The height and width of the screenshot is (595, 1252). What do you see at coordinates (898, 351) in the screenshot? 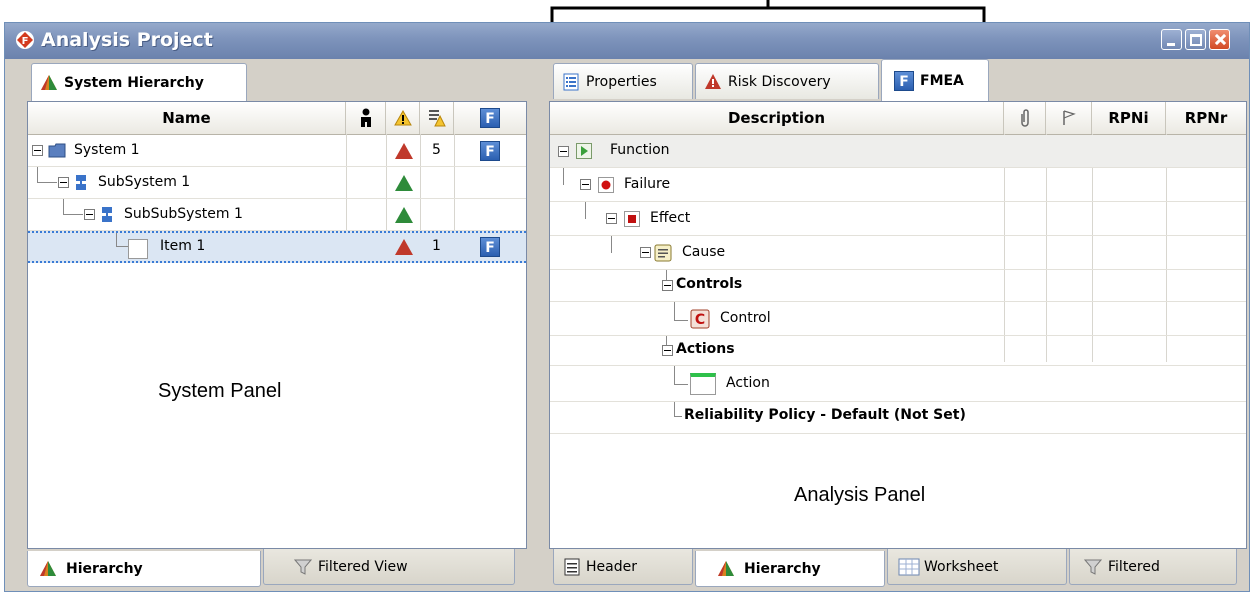
I see `fmea-row-actions: Actions` at bounding box center [898, 351].